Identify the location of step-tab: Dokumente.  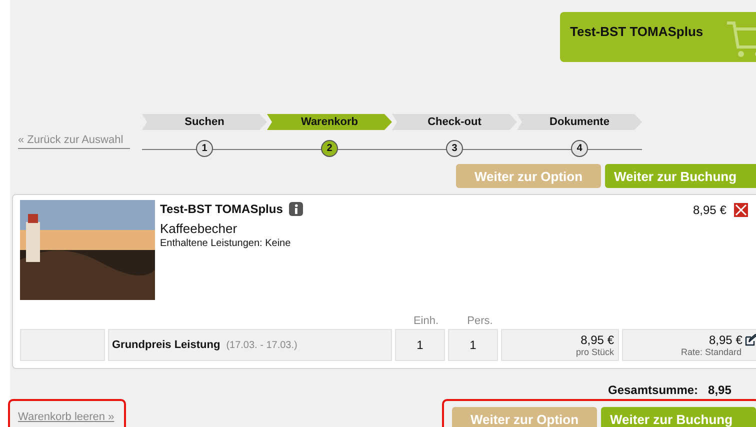
(579, 122).